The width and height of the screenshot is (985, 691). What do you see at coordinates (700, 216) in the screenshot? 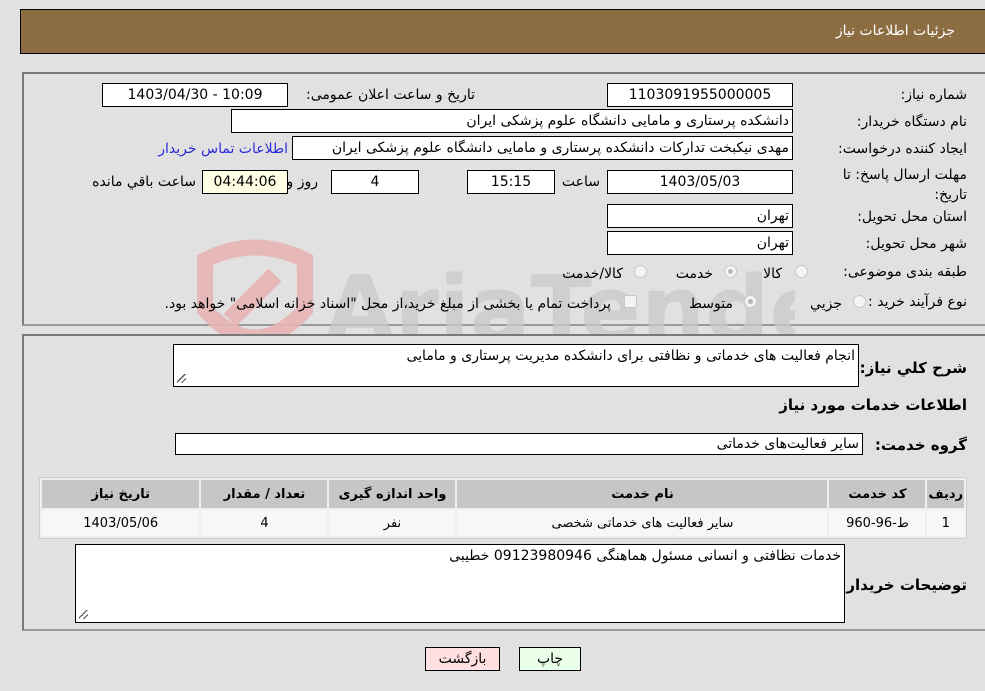
I see `province-field: تهران` at bounding box center [700, 216].